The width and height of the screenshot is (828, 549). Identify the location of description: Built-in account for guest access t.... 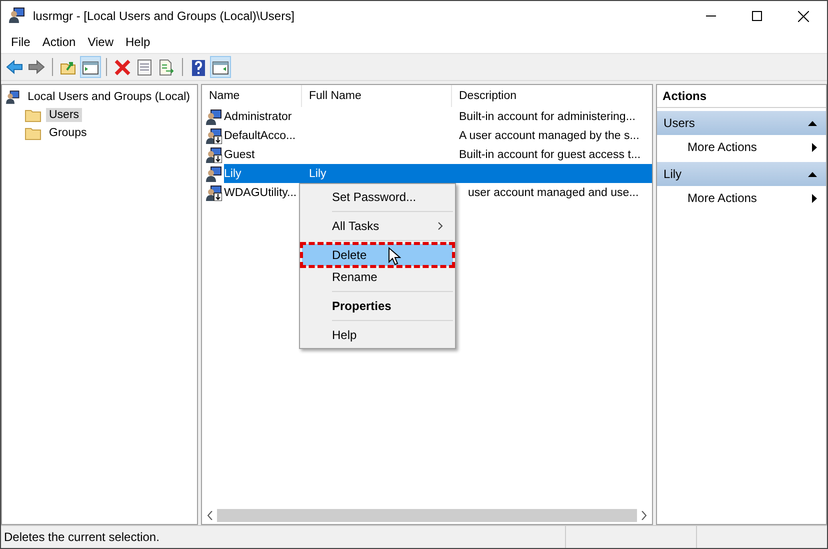
(550, 154).